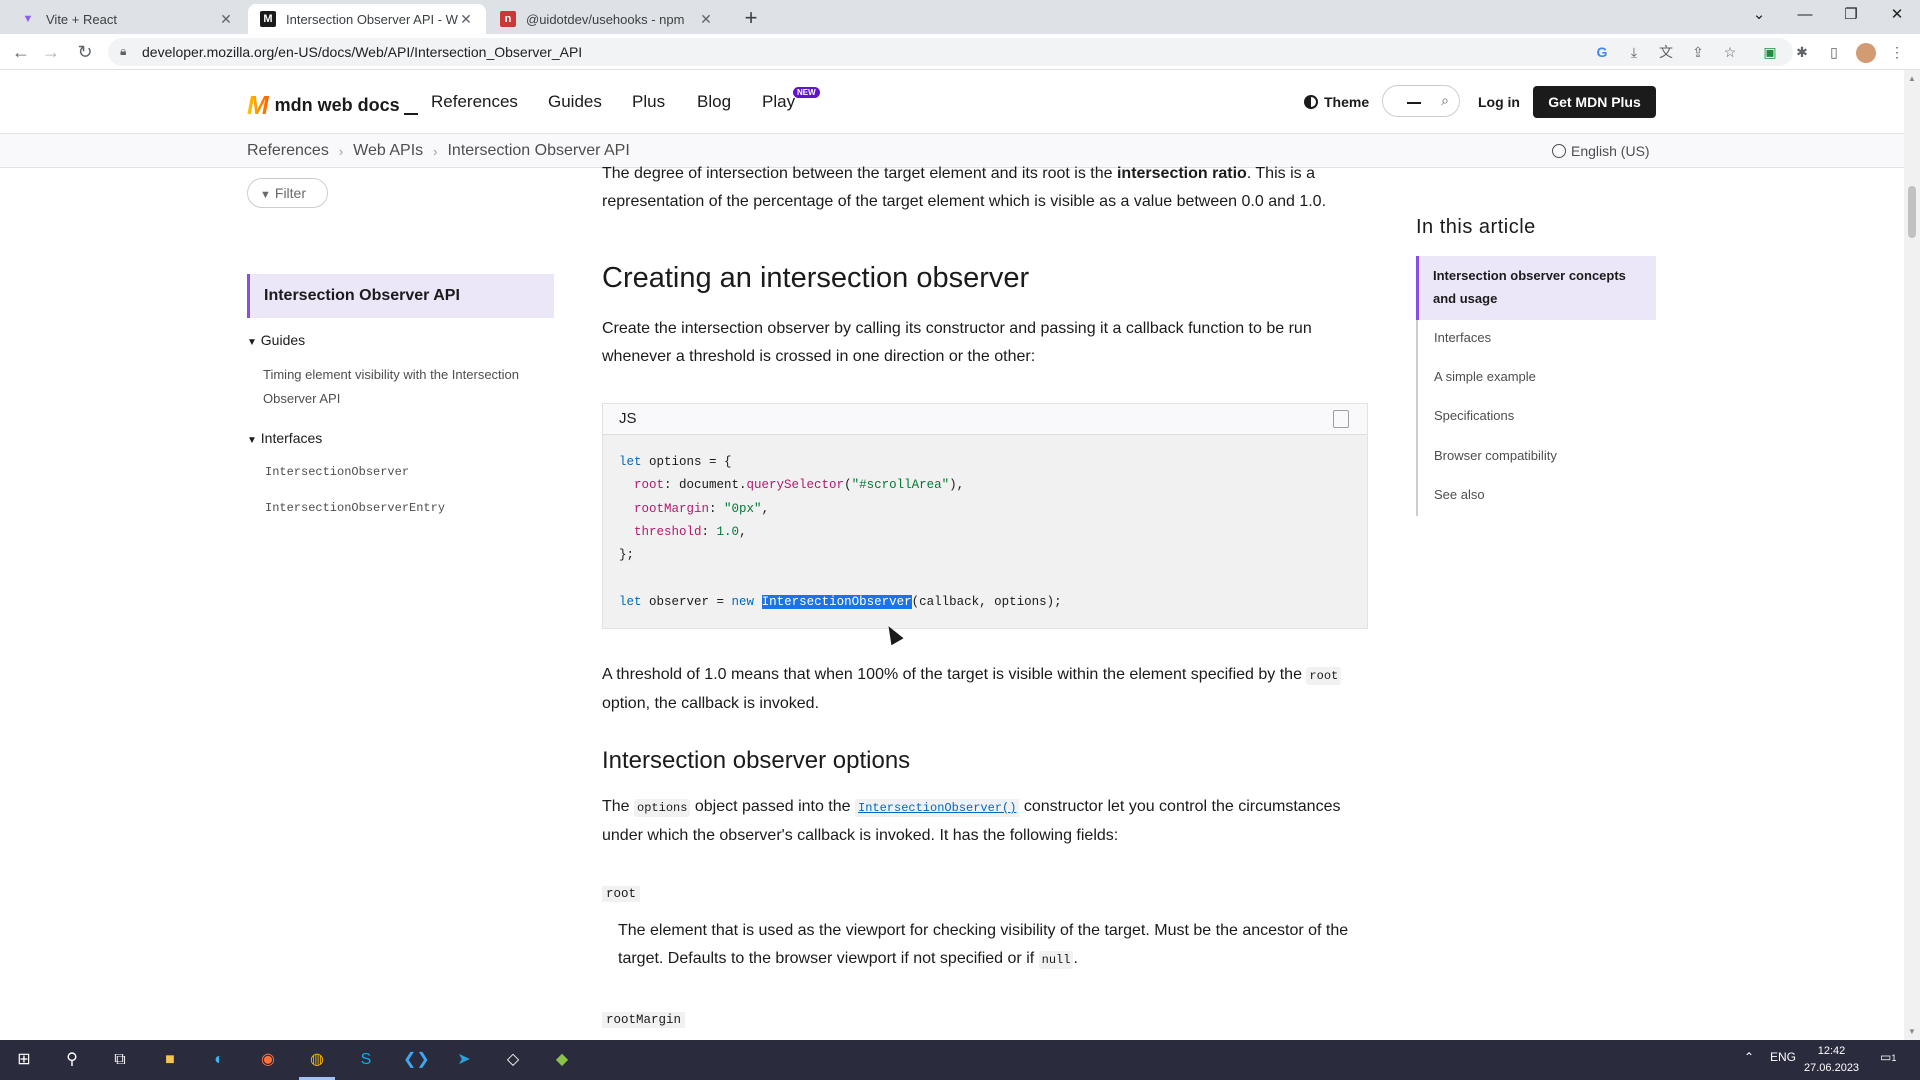 Image resolution: width=1920 pixels, height=1080 pixels. What do you see at coordinates (1749, 1057) in the screenshot?
I see `chevron-up-icon: ⌃` at bounding box center [1749, 1057].